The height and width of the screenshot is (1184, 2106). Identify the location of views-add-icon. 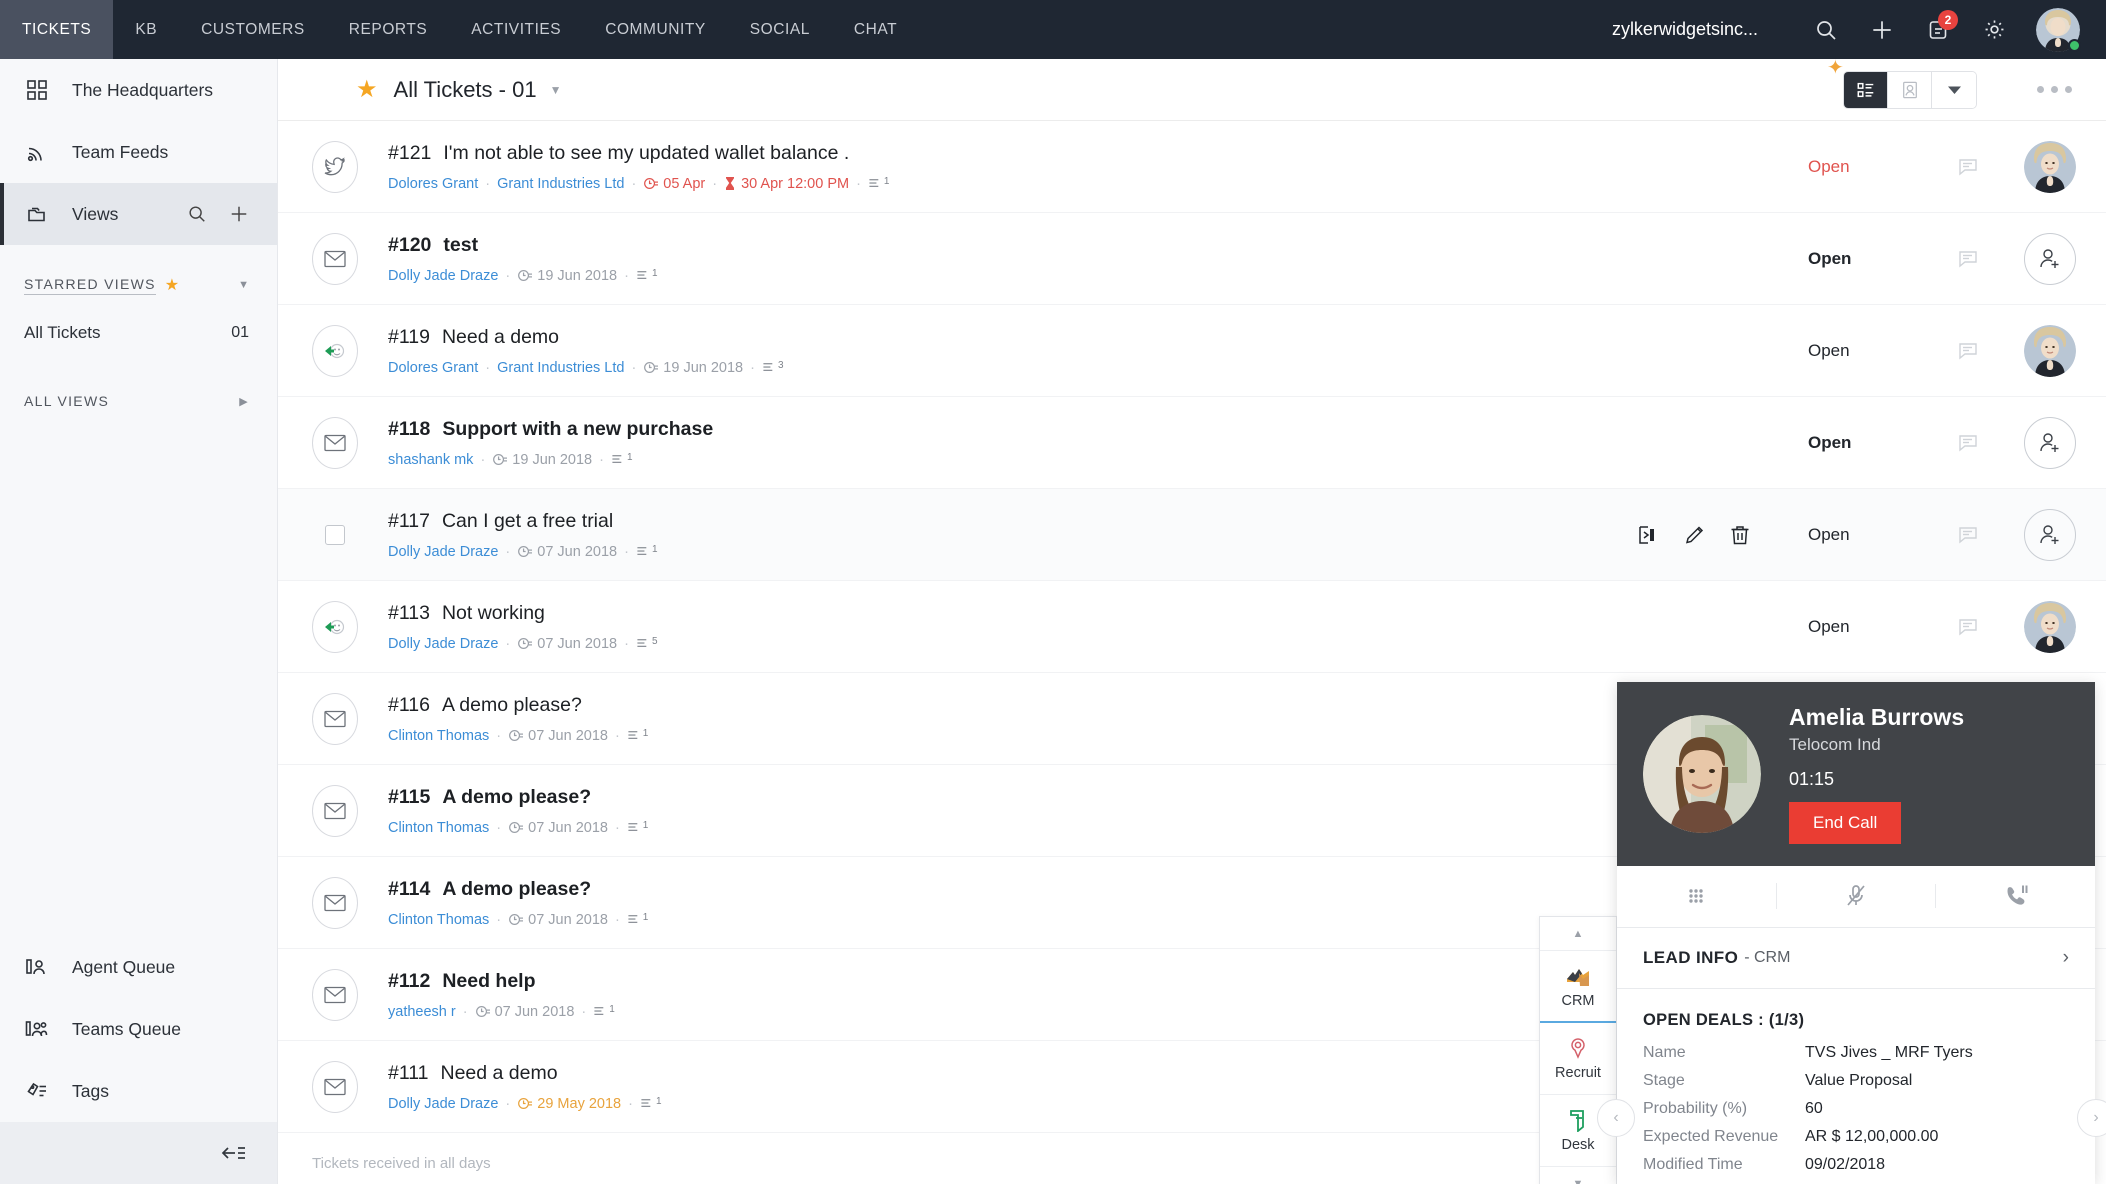
(239, 214).